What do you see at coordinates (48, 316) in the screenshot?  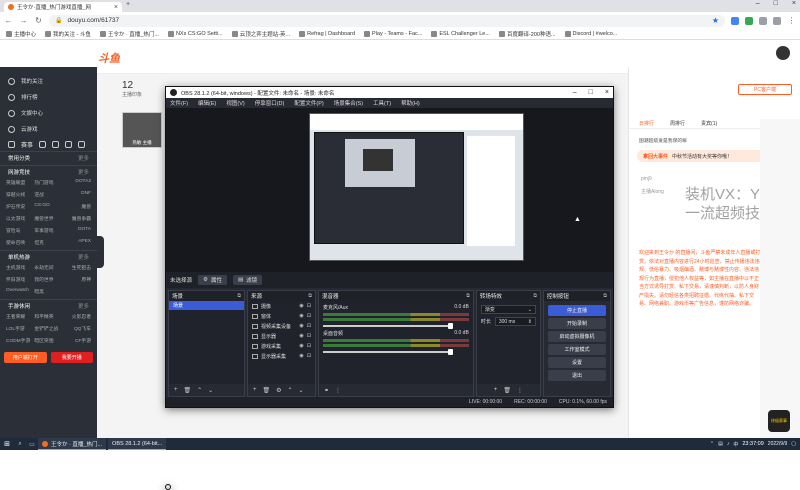 I see `category-link: 和平精英` at bounding box center [48, 316].